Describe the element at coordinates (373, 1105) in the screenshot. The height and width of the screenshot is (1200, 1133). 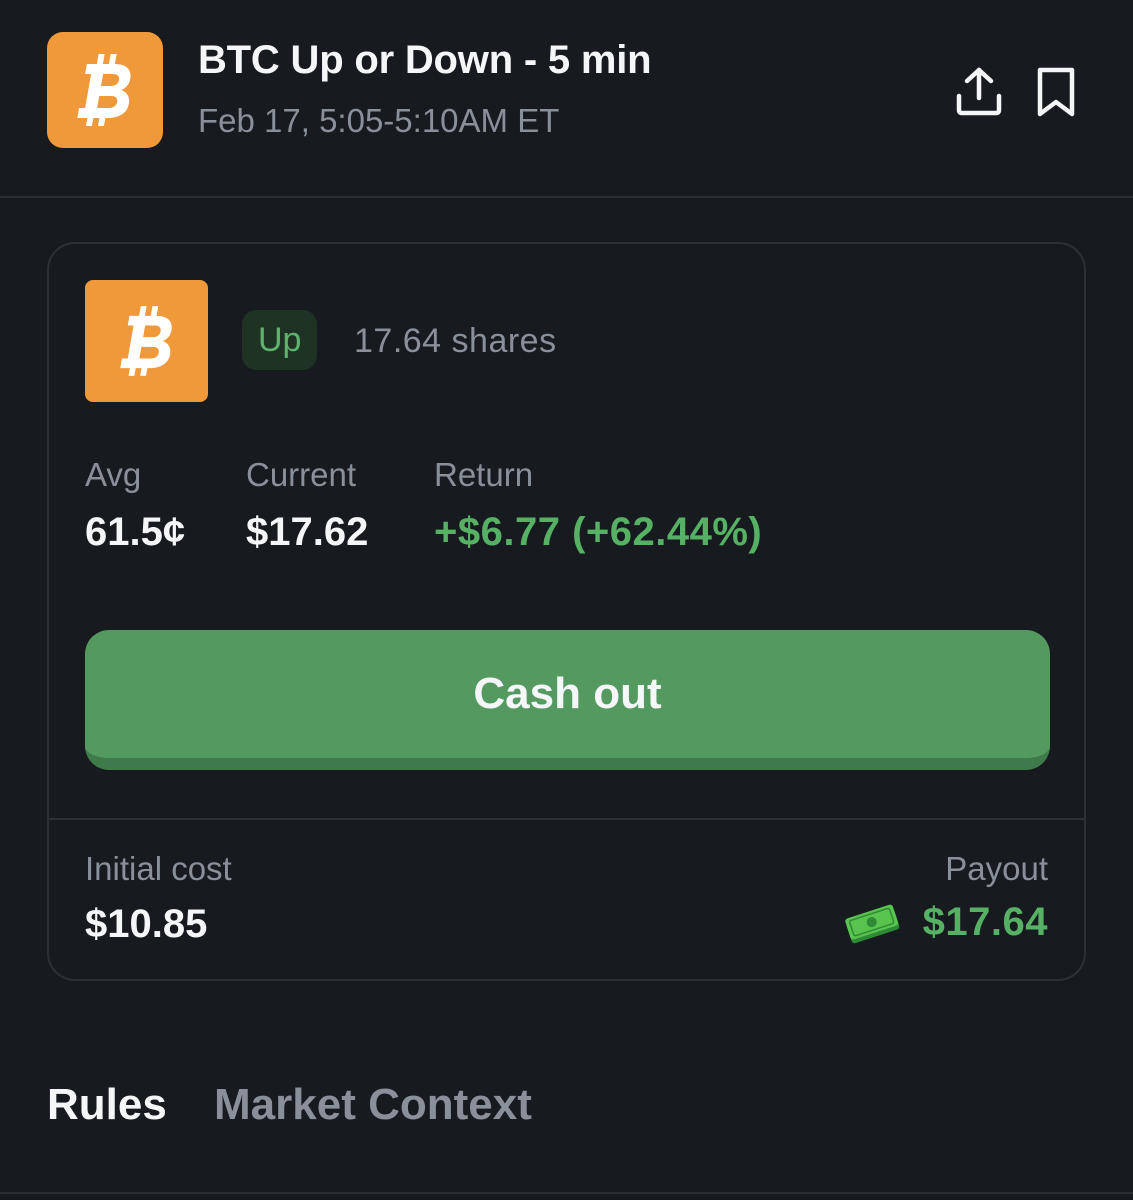
I see `tab-market-context: Market Context` at that location.